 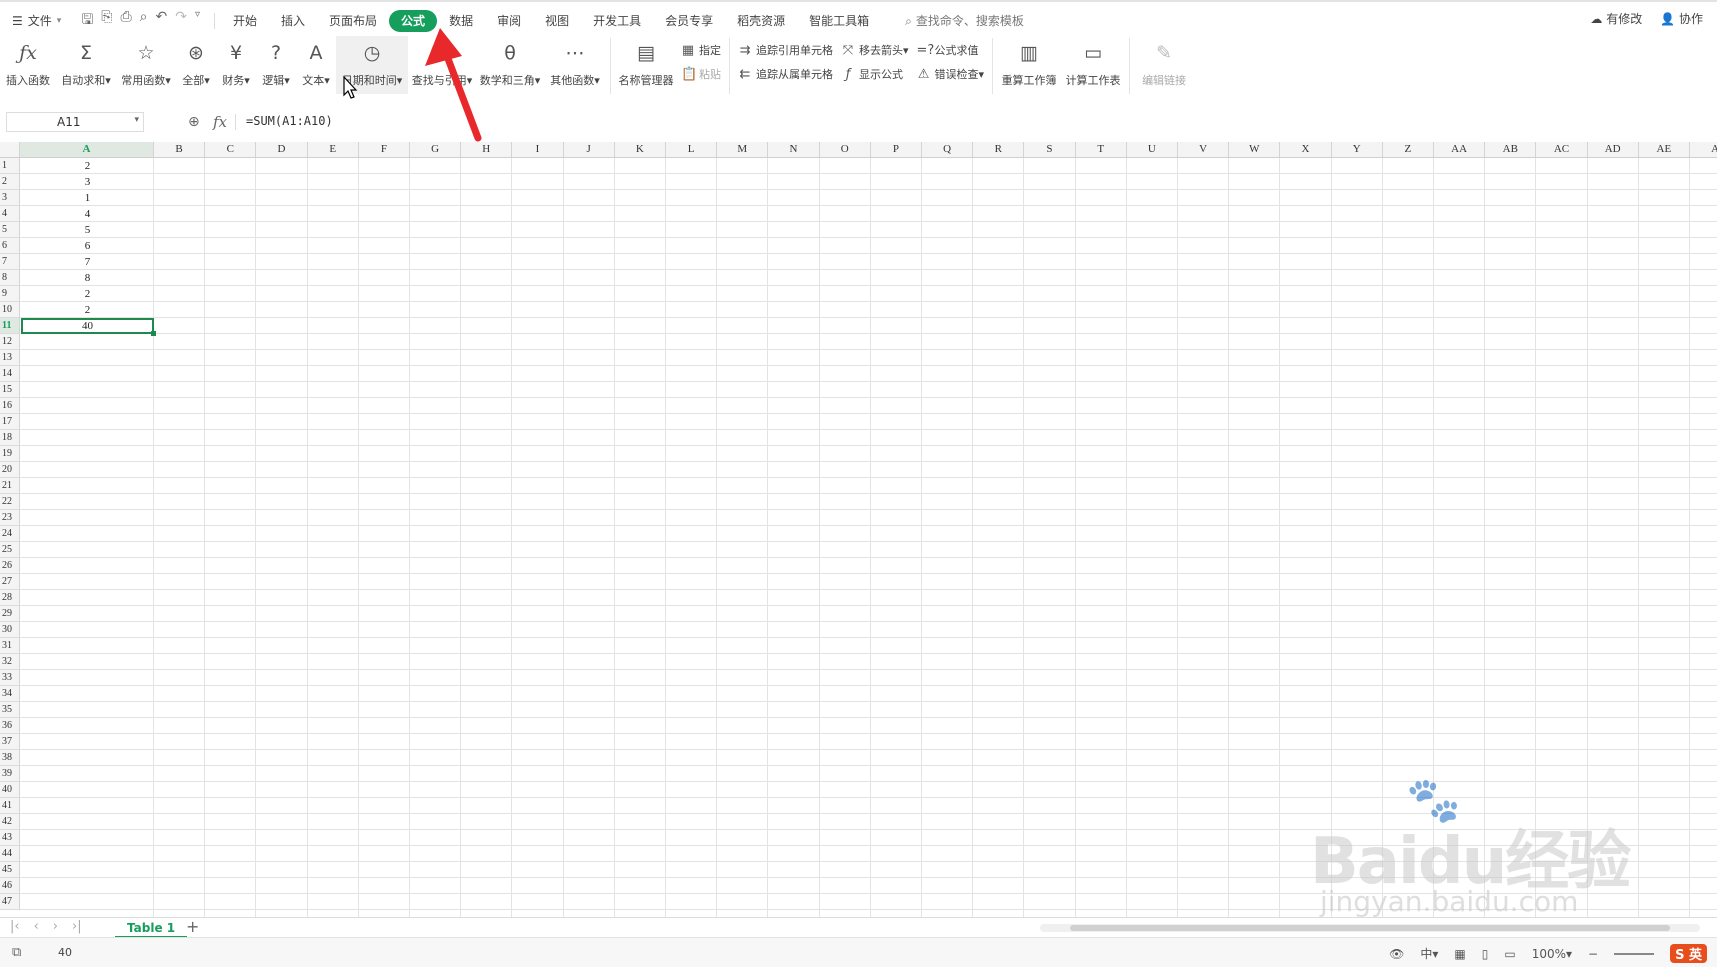 I want to click on row-header-7: 7, so click(x=10, y=262).